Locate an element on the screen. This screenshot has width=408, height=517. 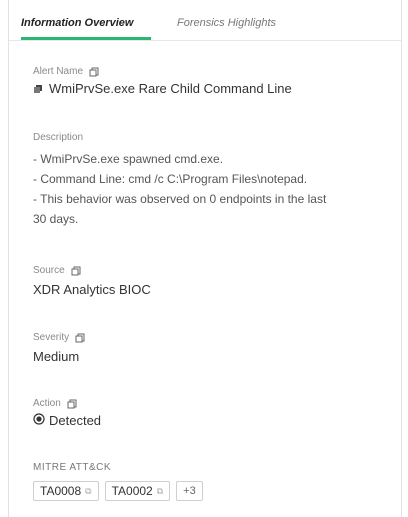
severity-value: Medium is located at coordinates (56, 356).